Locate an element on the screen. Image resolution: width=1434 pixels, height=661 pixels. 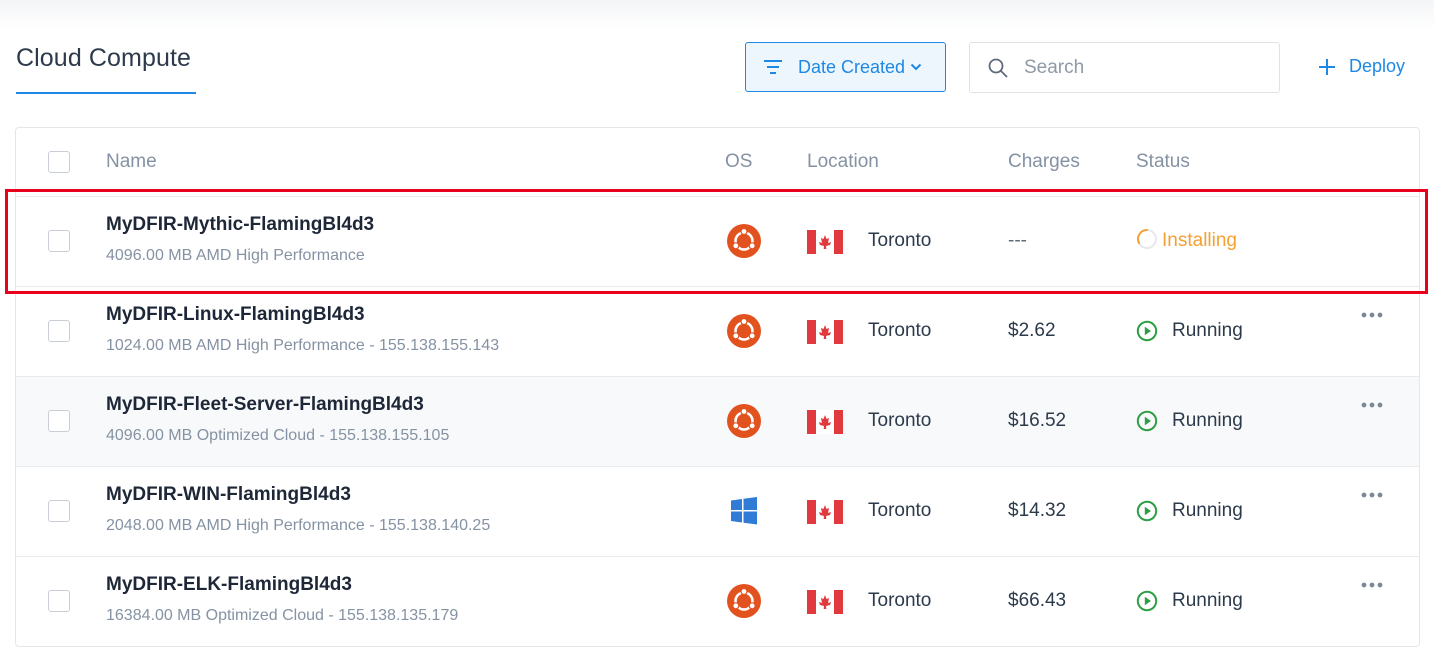
column-header-os: OS is located at coordinates (738, 162).